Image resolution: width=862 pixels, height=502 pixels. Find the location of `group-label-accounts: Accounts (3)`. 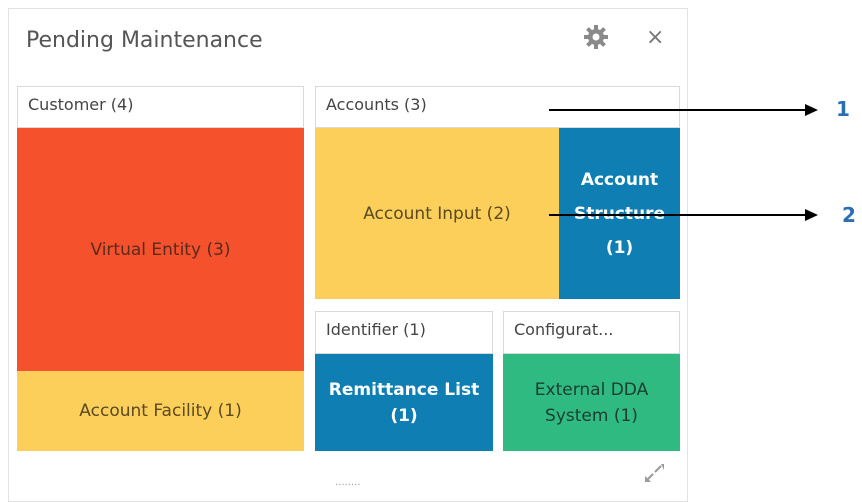

group-label-accounts: Accounts (3) is located at coordinates (376, 104).